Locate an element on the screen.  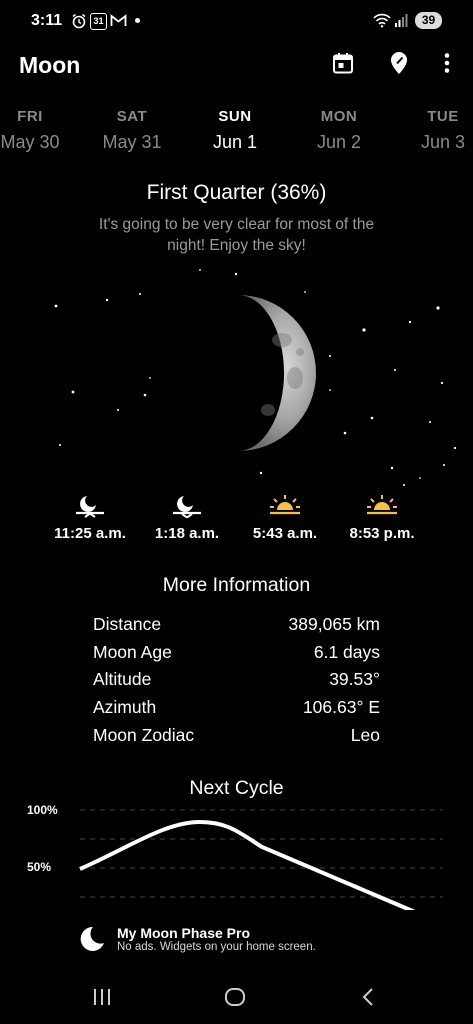
sunrise-time: 5:43 a.m. is located at coordinates (285, 517).